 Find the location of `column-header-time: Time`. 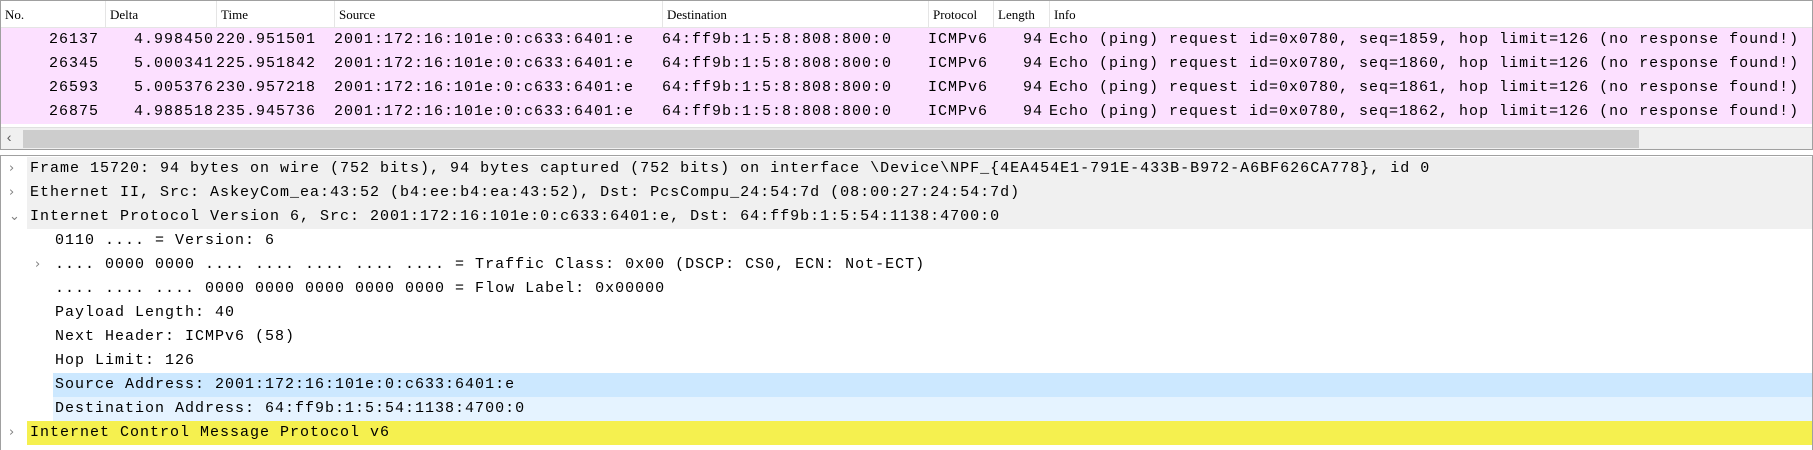

column-header-time: Time is located at coordinates (275, 14).